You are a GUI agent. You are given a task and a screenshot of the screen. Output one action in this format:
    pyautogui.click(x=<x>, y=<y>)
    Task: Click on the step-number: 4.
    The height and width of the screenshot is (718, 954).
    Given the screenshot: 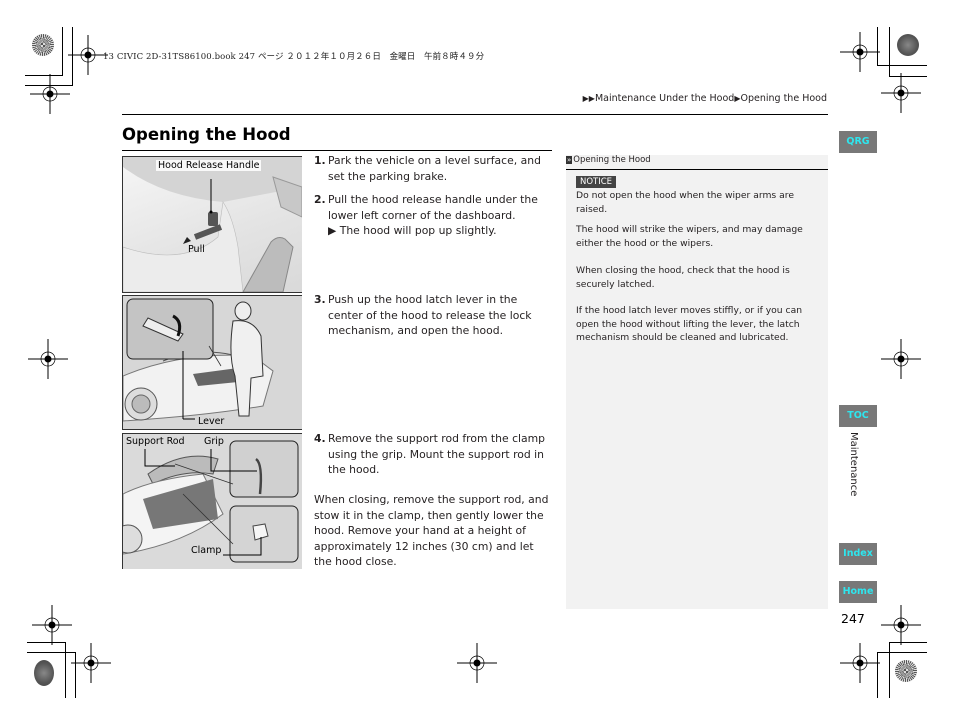 What is the action you would take?
    pyautogui.click(x=320, y=438)
    